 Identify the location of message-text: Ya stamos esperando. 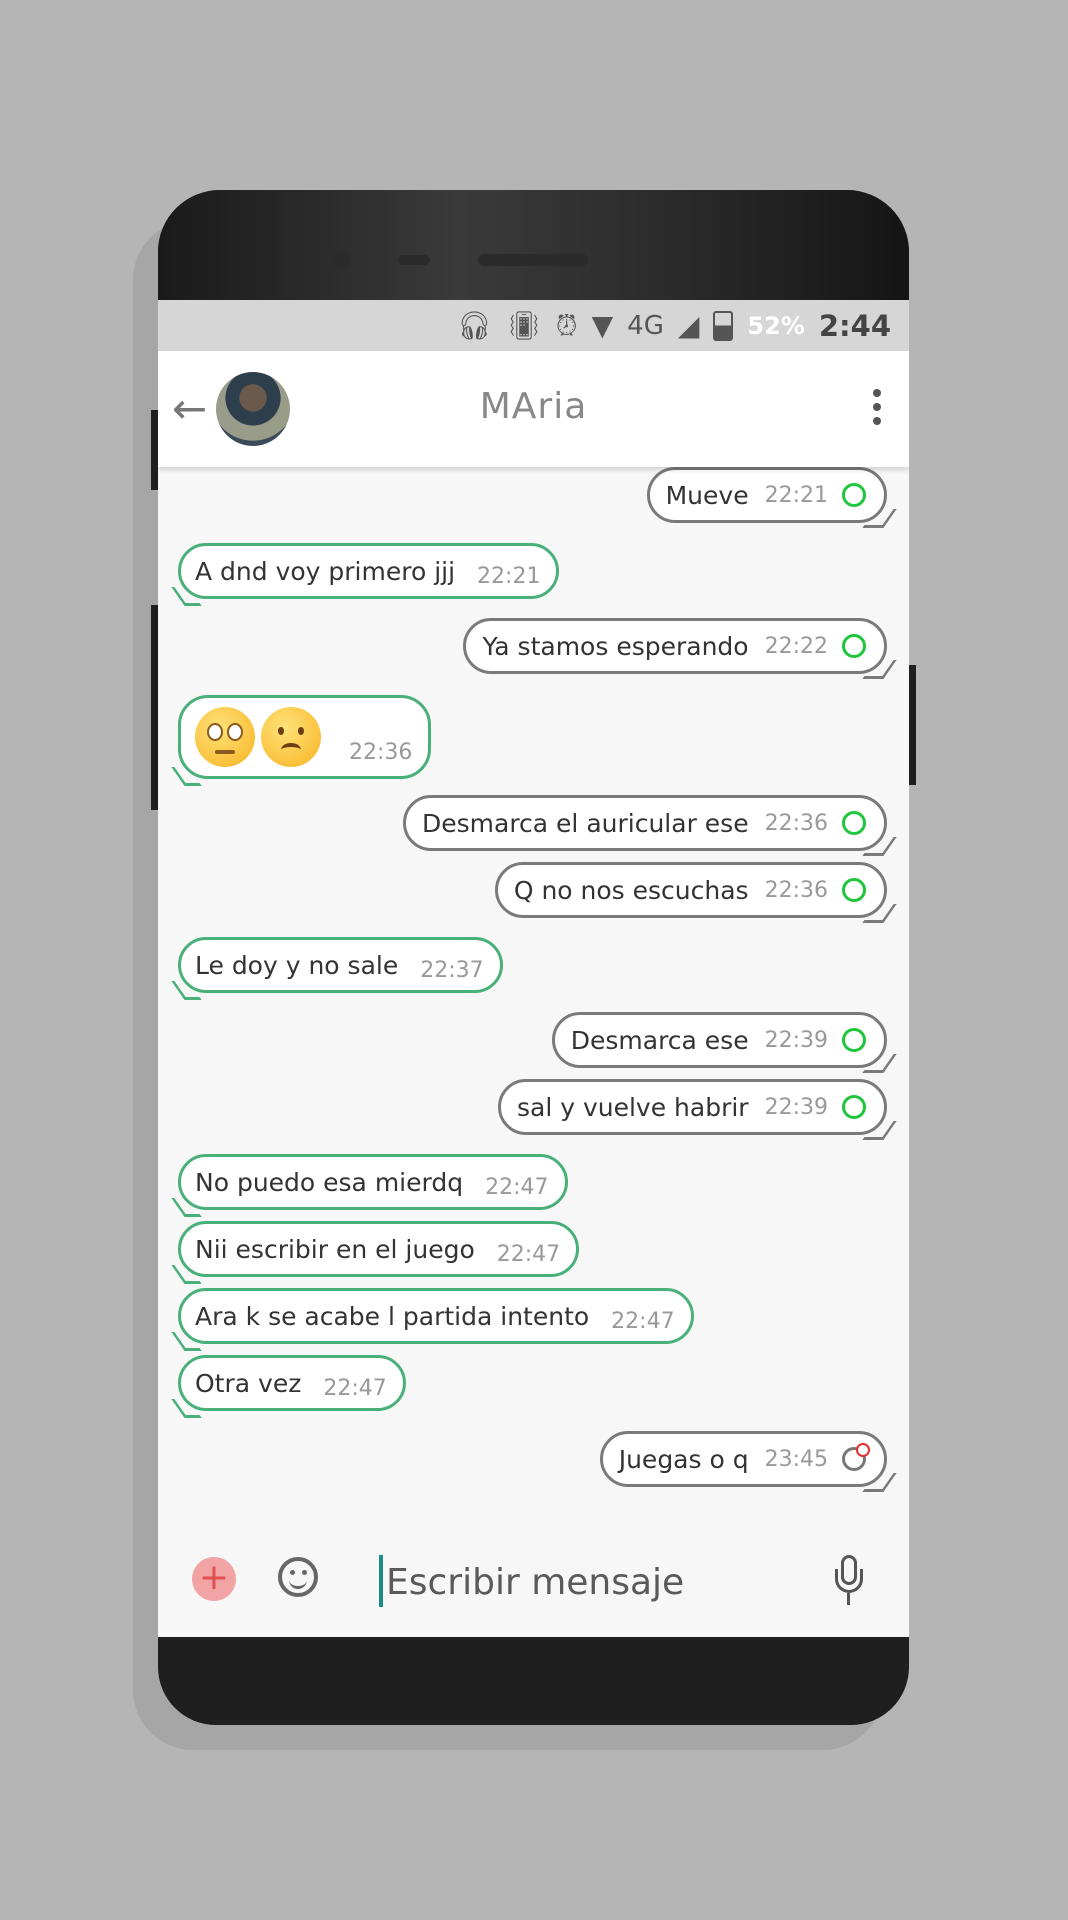
(615, 646).